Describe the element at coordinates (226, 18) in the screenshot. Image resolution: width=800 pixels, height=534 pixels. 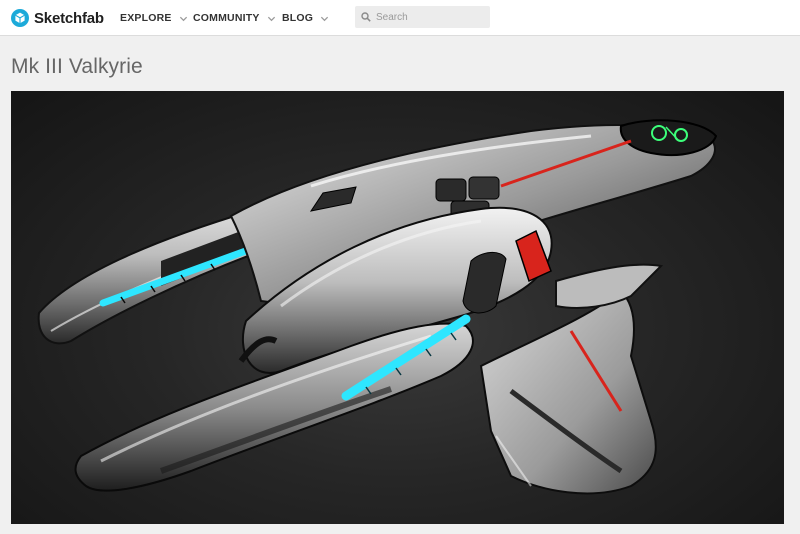
I see `nav-community-label: COMMUNITY` at that location.